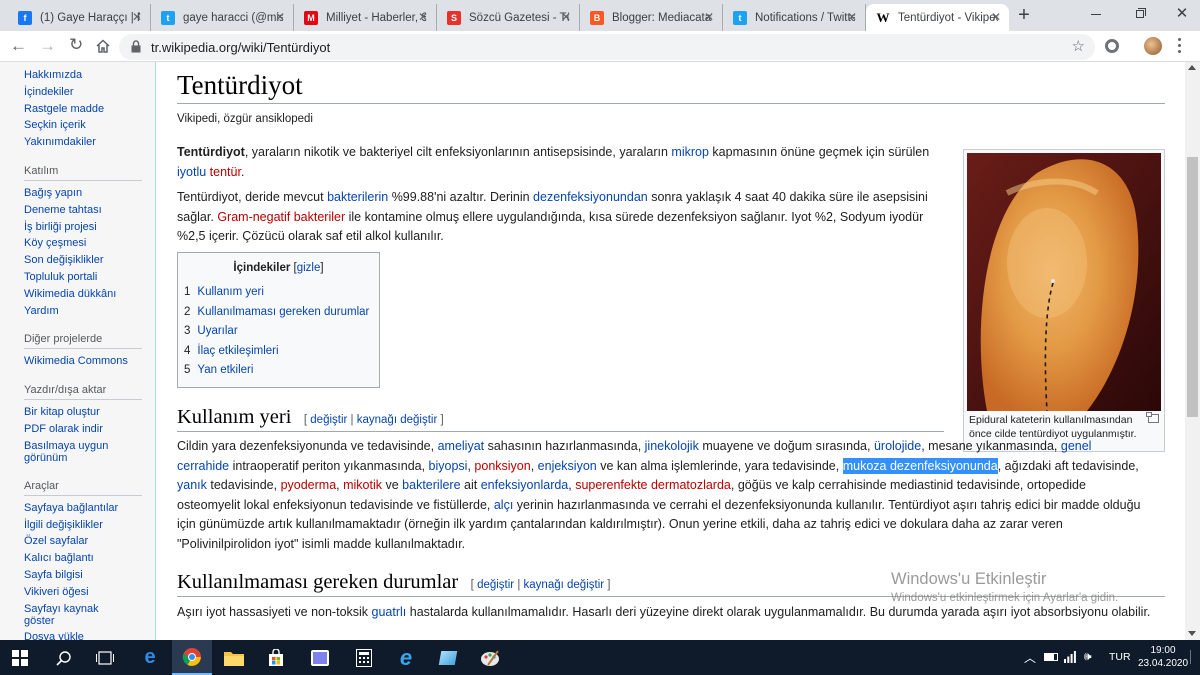 This screenshot has width=1200, height=675. Describe the element at coordinates (63, 260) in the screenshot. I see `sidebar-link: Son değişiklikler` at that location.